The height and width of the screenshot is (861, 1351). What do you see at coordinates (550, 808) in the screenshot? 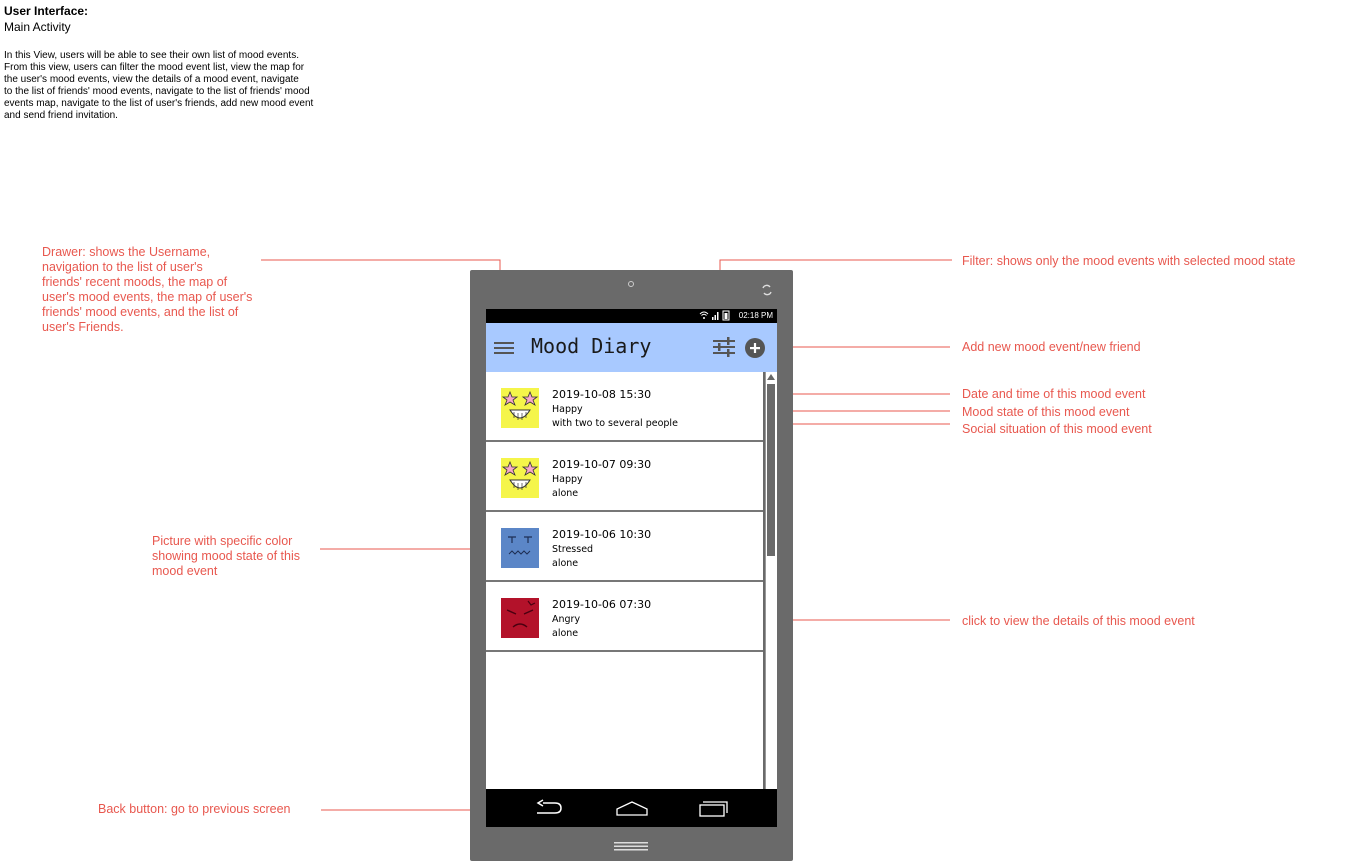
I see `back-icon` at bounding box center [550, 808].